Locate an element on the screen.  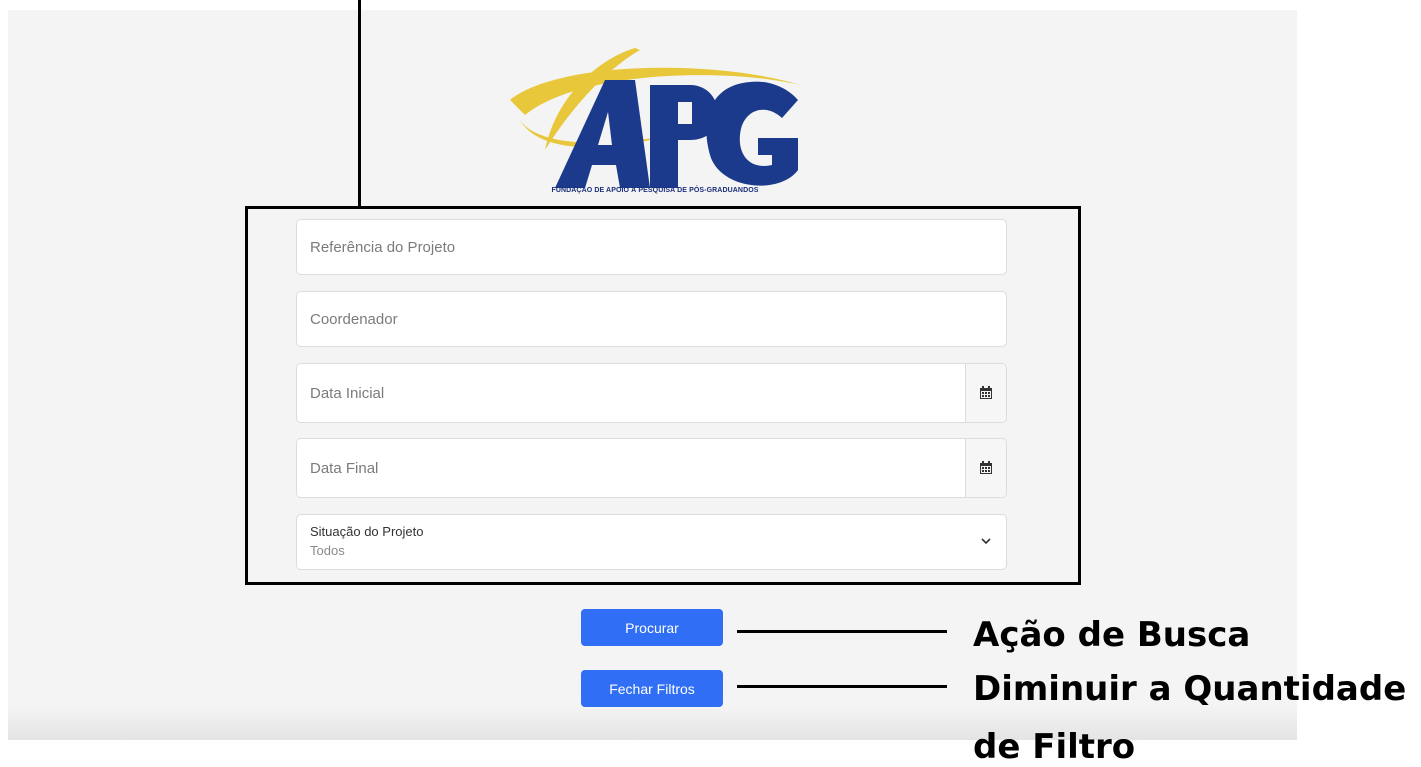
apg-logo-graphic is located at coordinates (655, 118).